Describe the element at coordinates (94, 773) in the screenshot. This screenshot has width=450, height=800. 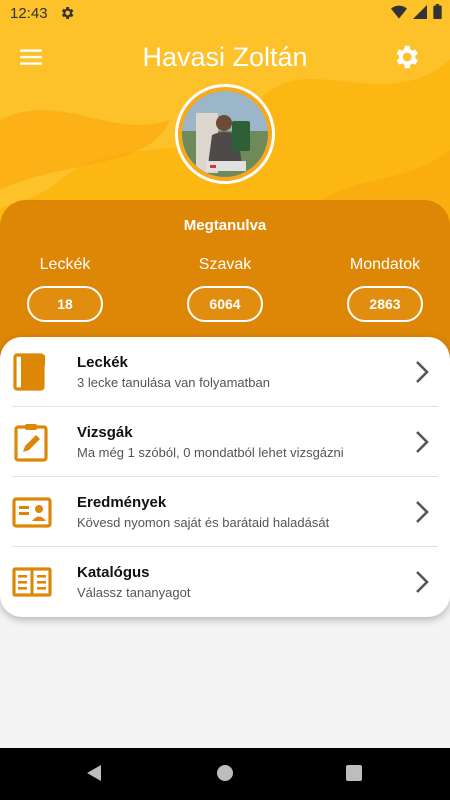
I see `back-icon` at that location.